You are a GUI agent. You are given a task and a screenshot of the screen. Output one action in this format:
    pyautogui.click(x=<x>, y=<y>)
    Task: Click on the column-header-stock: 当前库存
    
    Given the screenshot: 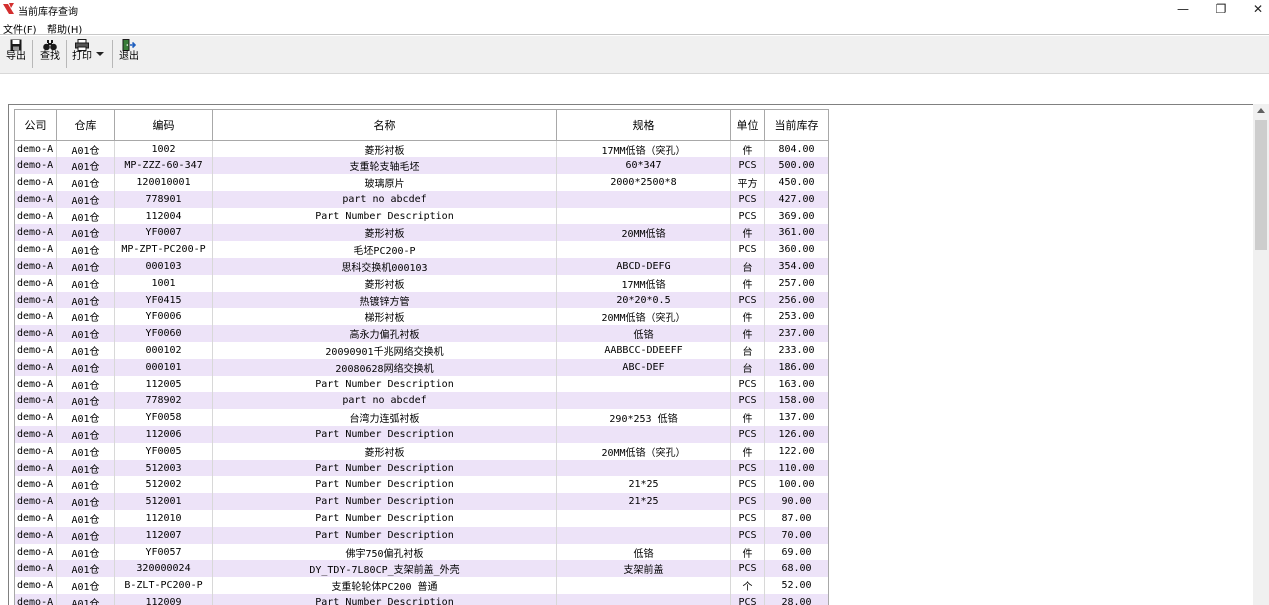 What is the action you would take?
    pyautogui.click(x=796, y=125)
    